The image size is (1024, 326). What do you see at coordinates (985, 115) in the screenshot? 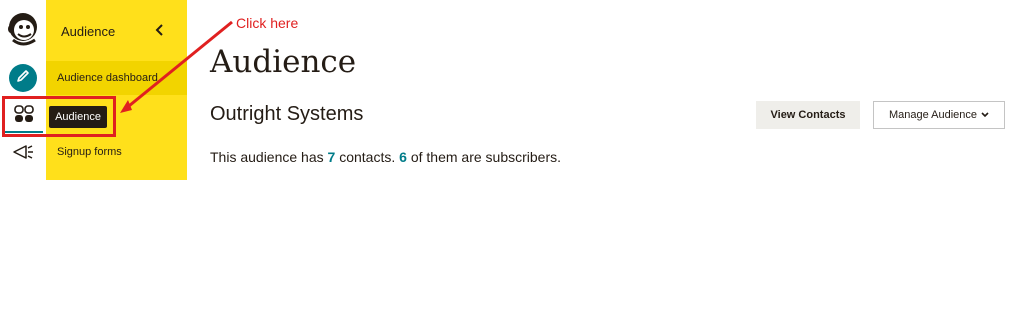
I see `chevron-down-icon` at bounding box center [985, 115].